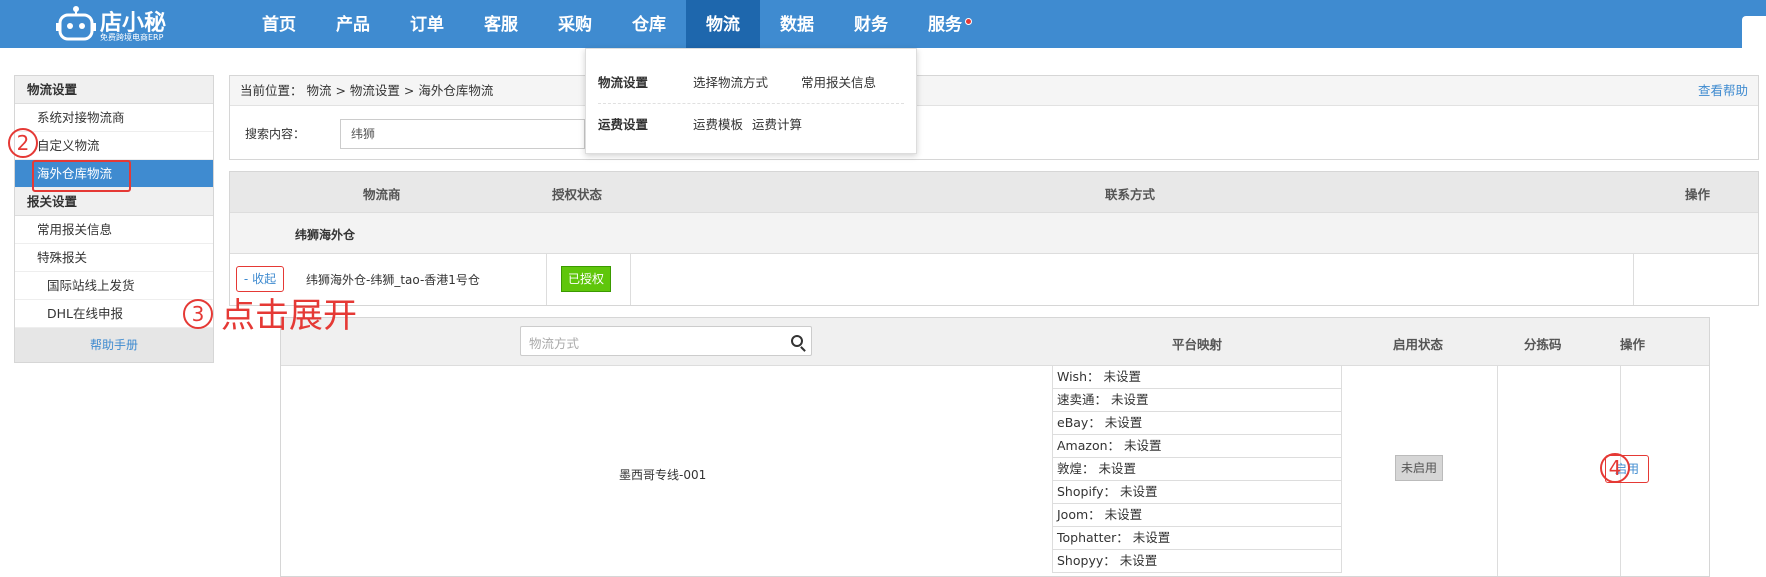  I want to click on sidebar-item-custom-logistics: 自定义物流, so click(114, 146).